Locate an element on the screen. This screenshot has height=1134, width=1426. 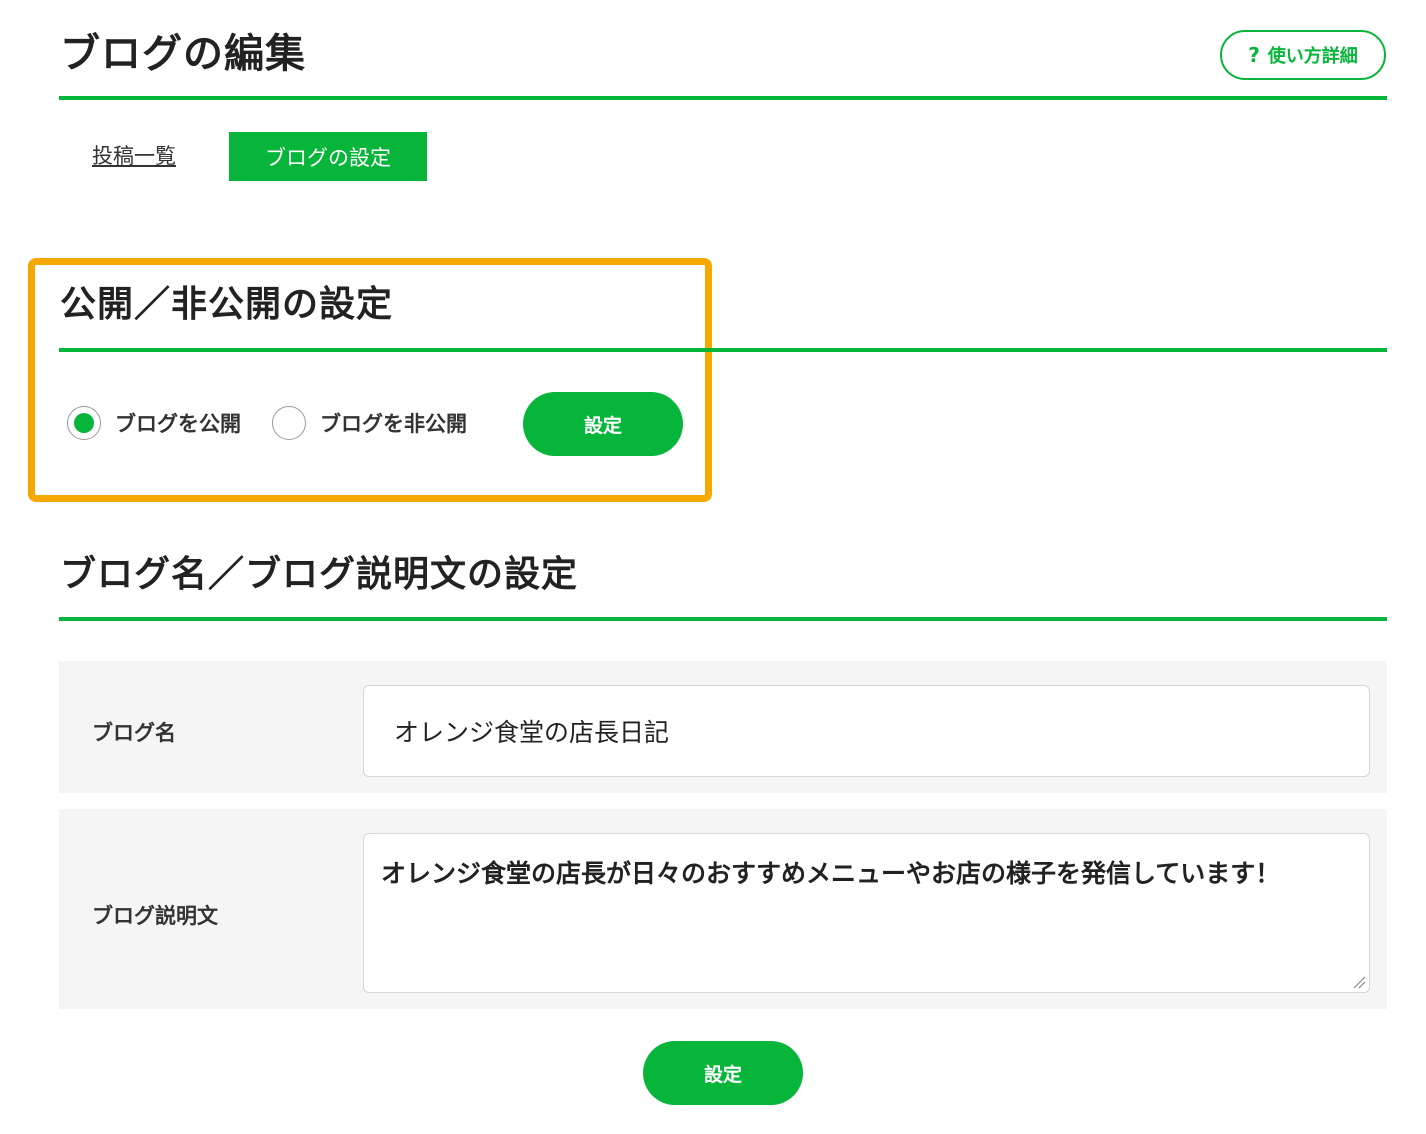
tab-blog-settings: ブログの設定 is located at coordinates (328, 156).